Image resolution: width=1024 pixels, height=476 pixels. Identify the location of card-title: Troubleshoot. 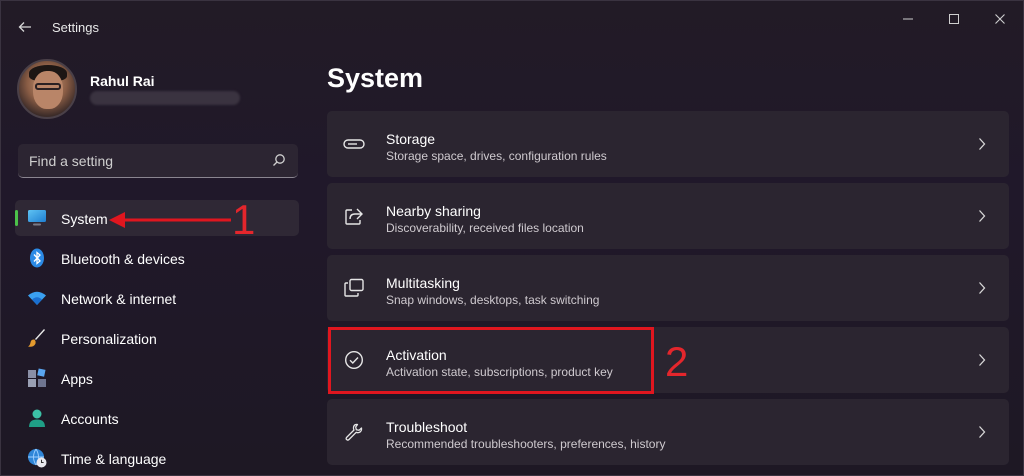
(427, 427).